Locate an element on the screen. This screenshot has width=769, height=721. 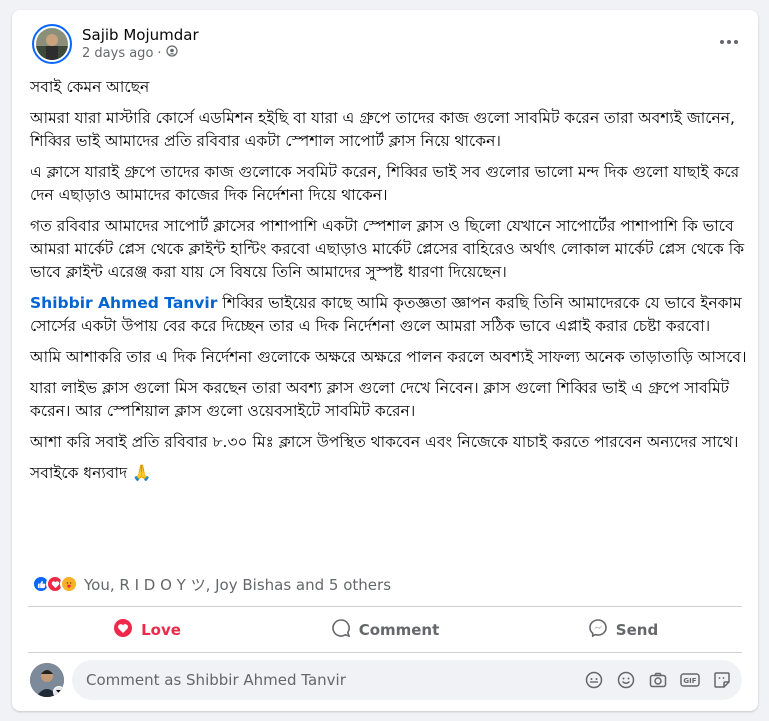
love-button: Love is located at coordinates (147, 630).